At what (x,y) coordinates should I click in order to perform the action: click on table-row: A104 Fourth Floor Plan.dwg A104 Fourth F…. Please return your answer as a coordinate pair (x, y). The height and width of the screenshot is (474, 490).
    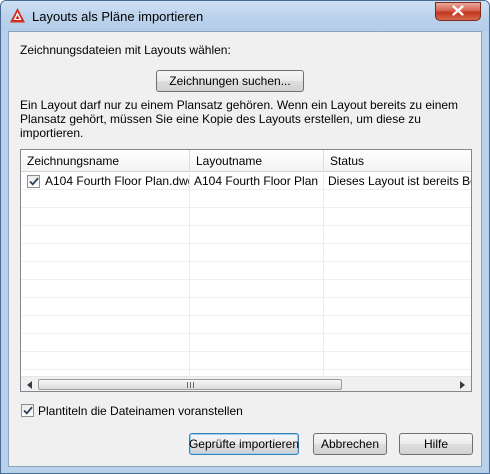
    Looking at the image, I should click on (246, 181).